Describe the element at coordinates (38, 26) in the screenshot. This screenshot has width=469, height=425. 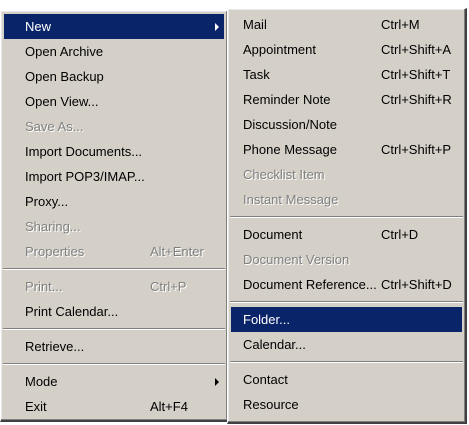
I see `menu-item-label: New` at that location.